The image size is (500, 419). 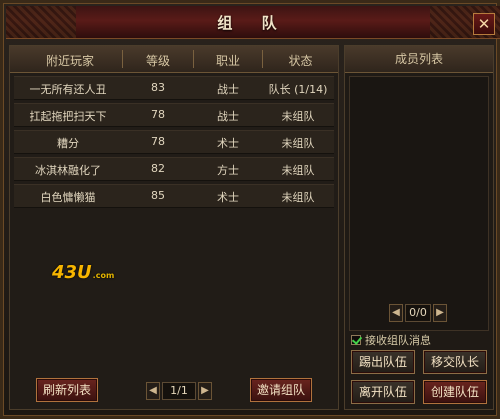 What do you see at coordinates (158, 195) in the screenshot?
I see `player-level: 85` at bounding box center [158, 195].